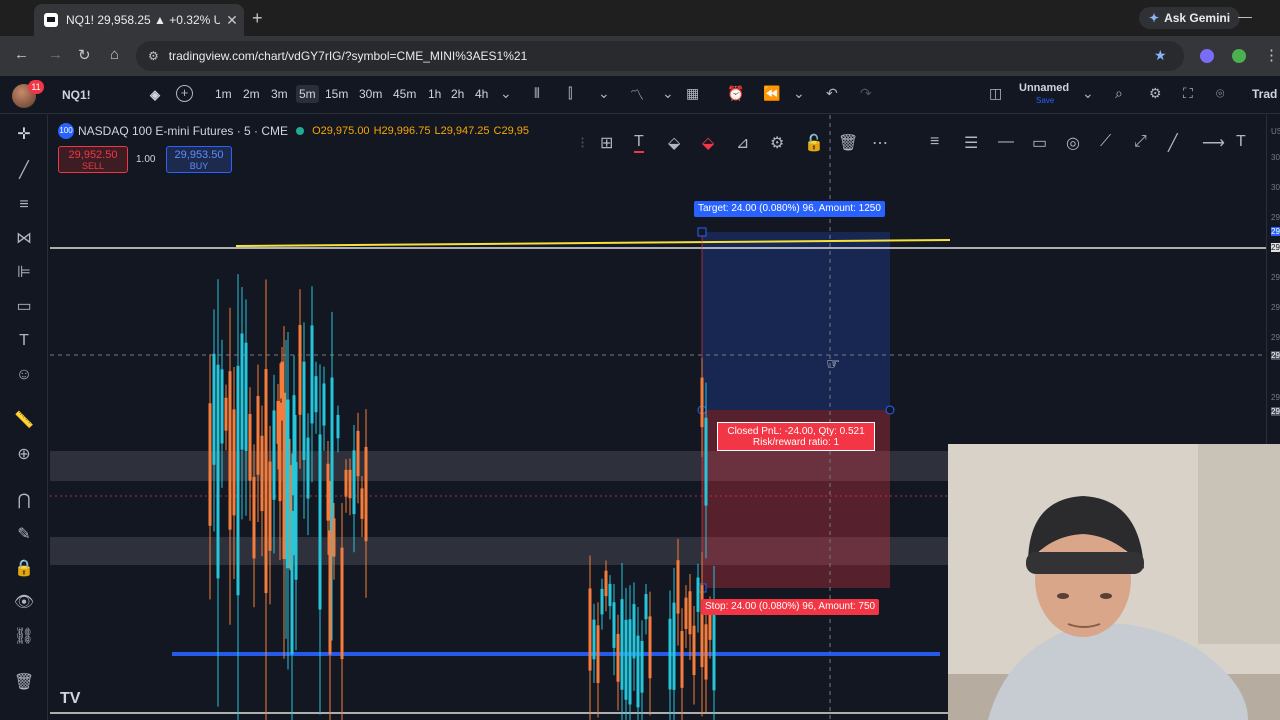 The image size is (1280, 720). Describe the element at coordinates (279, 94) in the screenshot. I see `interval-3m: 3m` at that location.